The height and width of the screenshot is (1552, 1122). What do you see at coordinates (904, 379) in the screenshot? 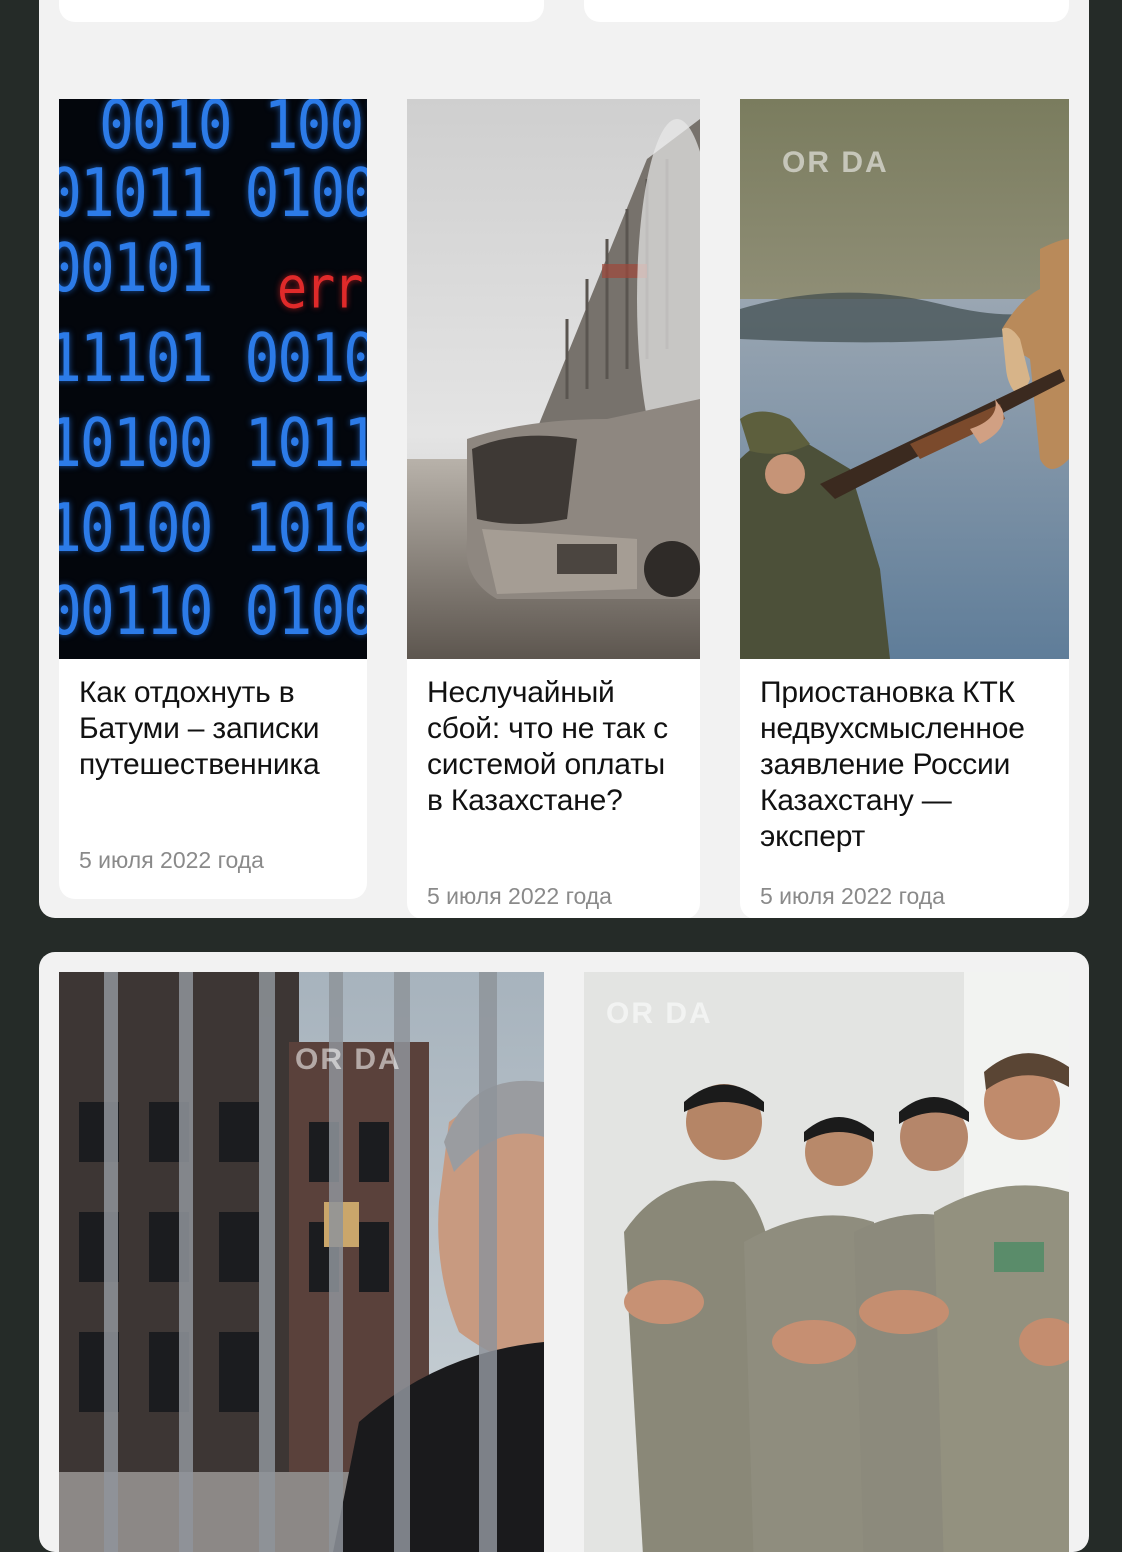
I see `hunter-saiga-photo: OR DA` at bounding box center [904, 379].